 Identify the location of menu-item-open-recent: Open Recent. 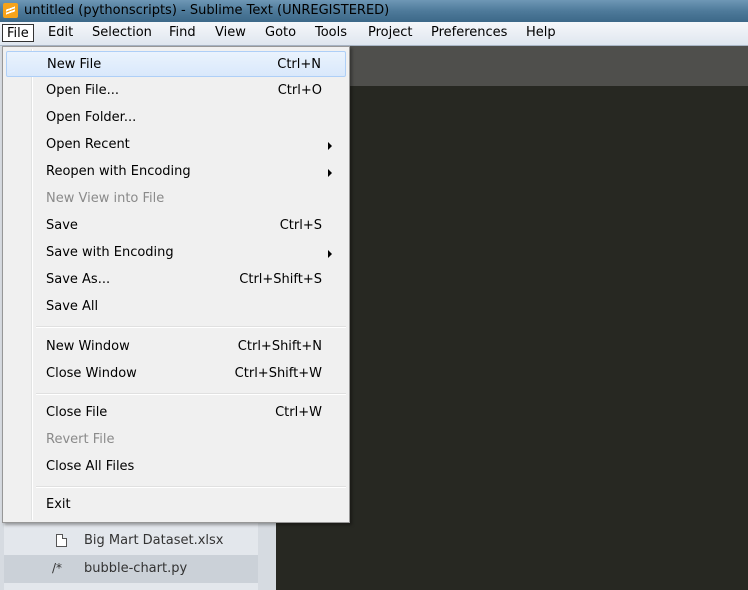
(176, 145).